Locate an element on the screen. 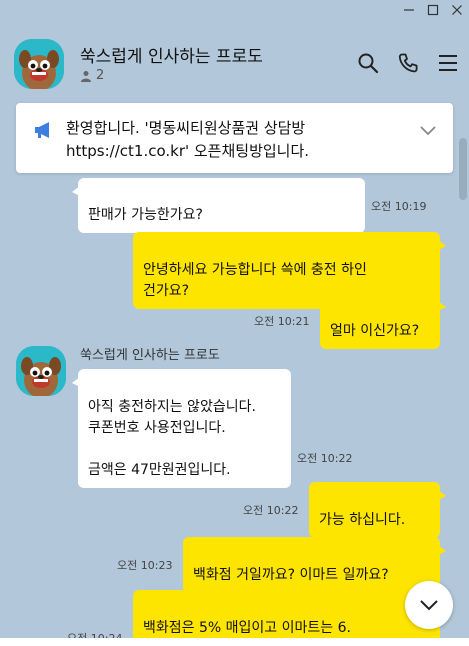  message-time: 오전 10:21 is located at coordinates (282, 321).